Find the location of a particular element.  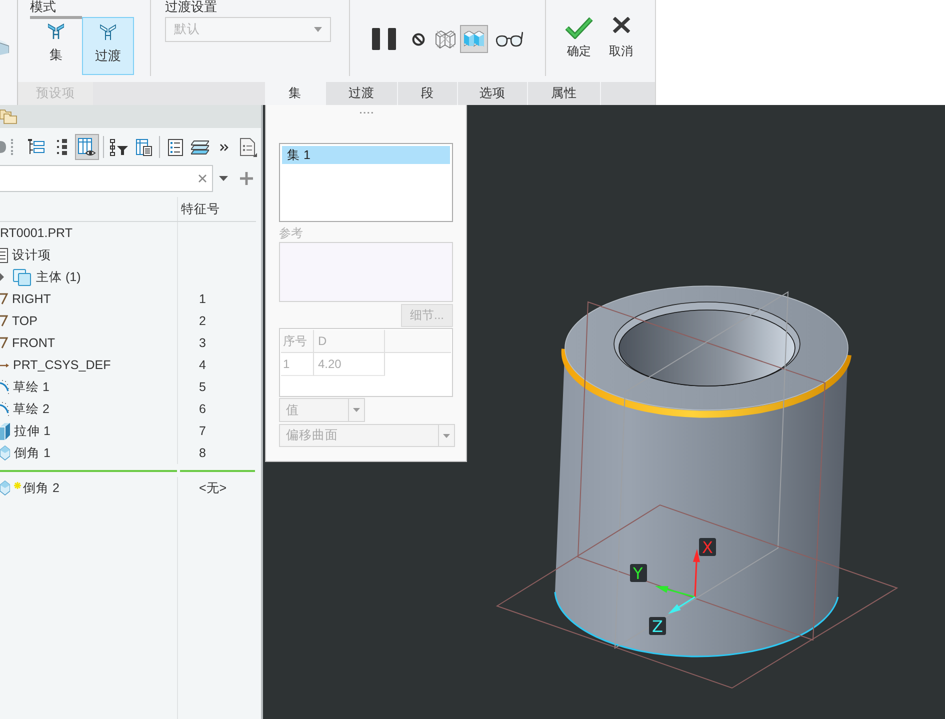

close-icon is located at coordinates (621, 25).